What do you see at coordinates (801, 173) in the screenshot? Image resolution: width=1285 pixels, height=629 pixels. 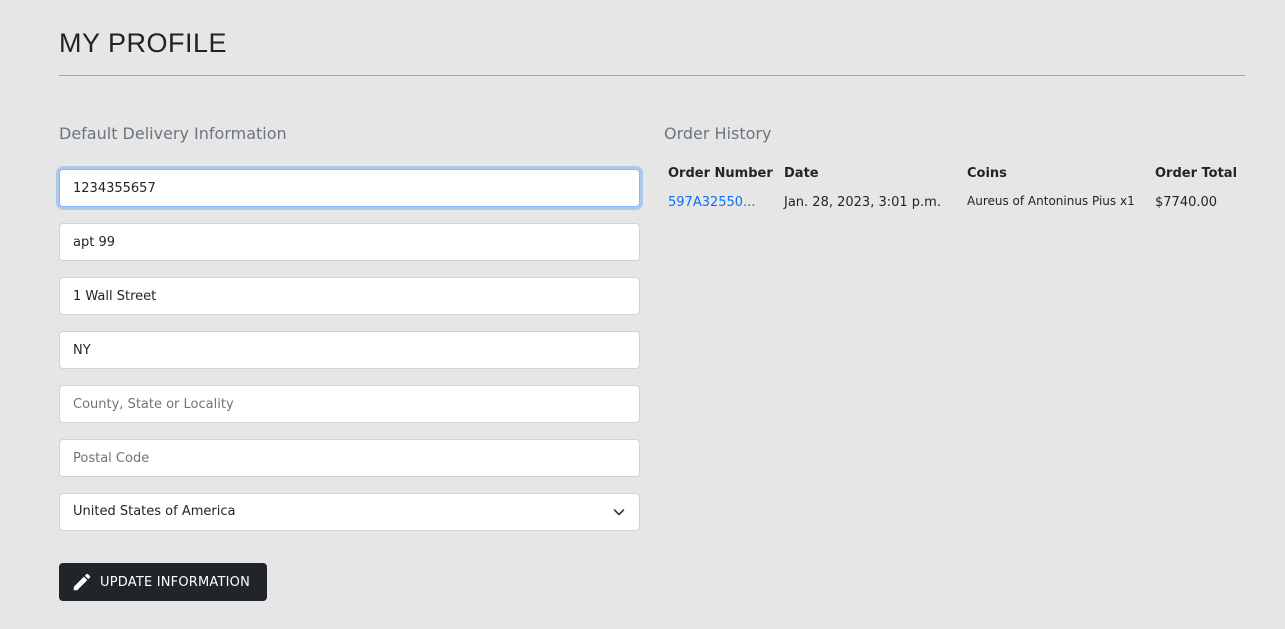 I see `column-header-date: Date` at bounding box center [801, 173].